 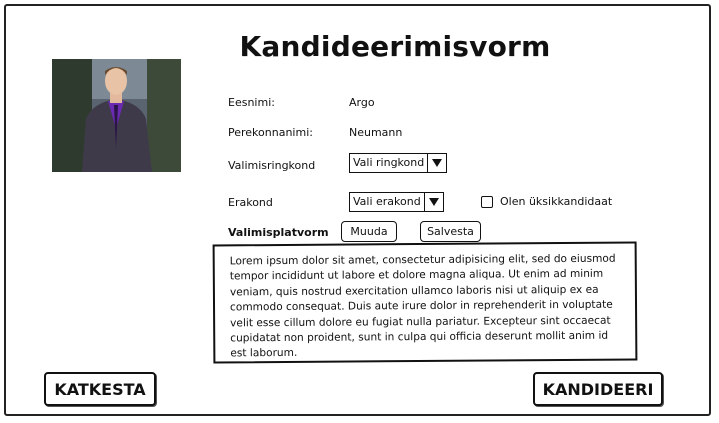 I want to click on photo-illustration, so click(x=116, y=115).